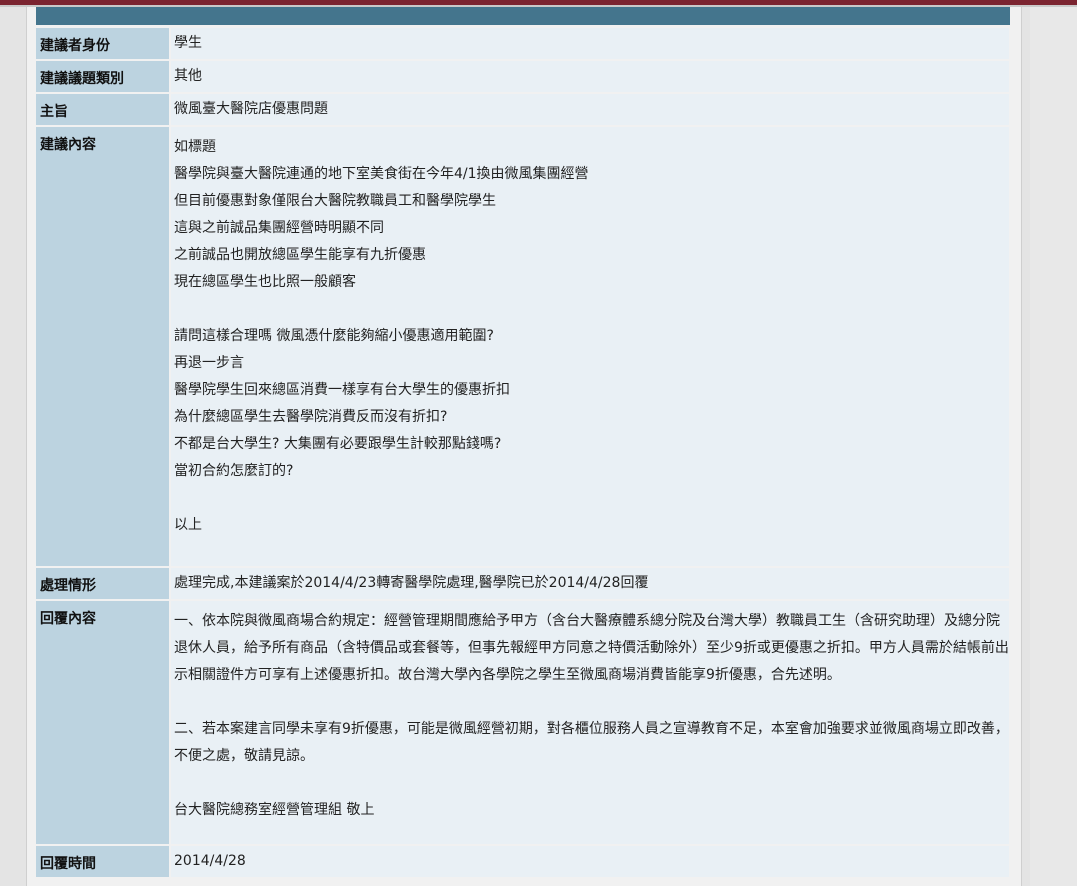 The image size is (1077, 886). Describe the element at coordinates (209, 363) in the screenshot. I see `content-line: 再退一步言` at that location.